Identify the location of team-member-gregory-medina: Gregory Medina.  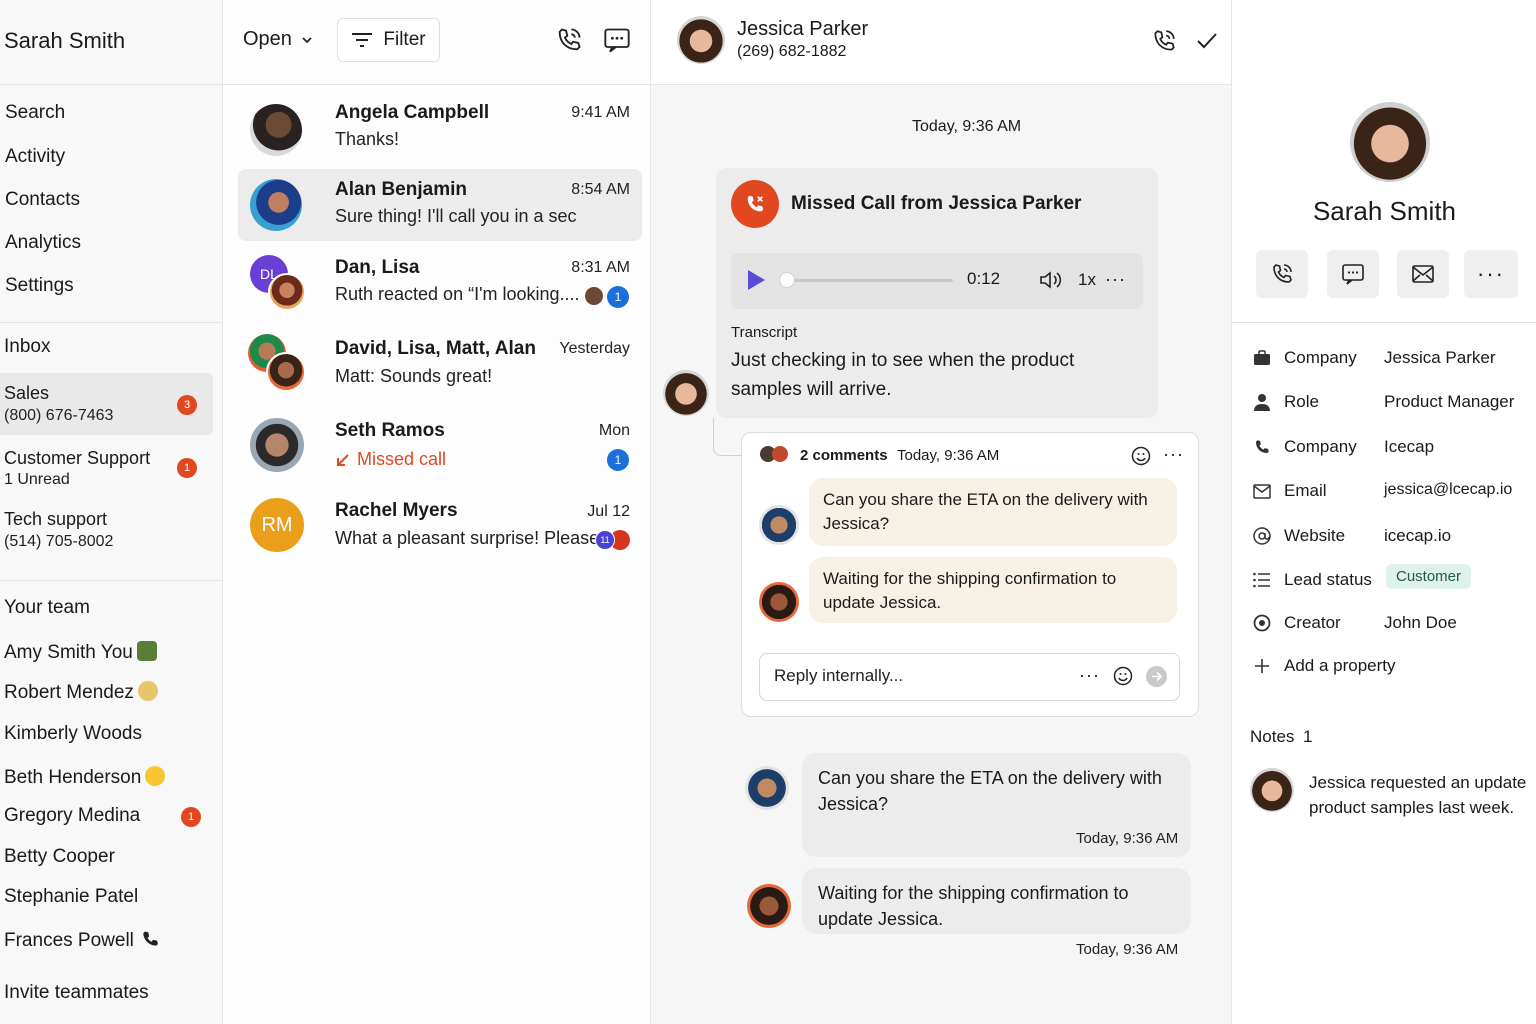
(72, 816).